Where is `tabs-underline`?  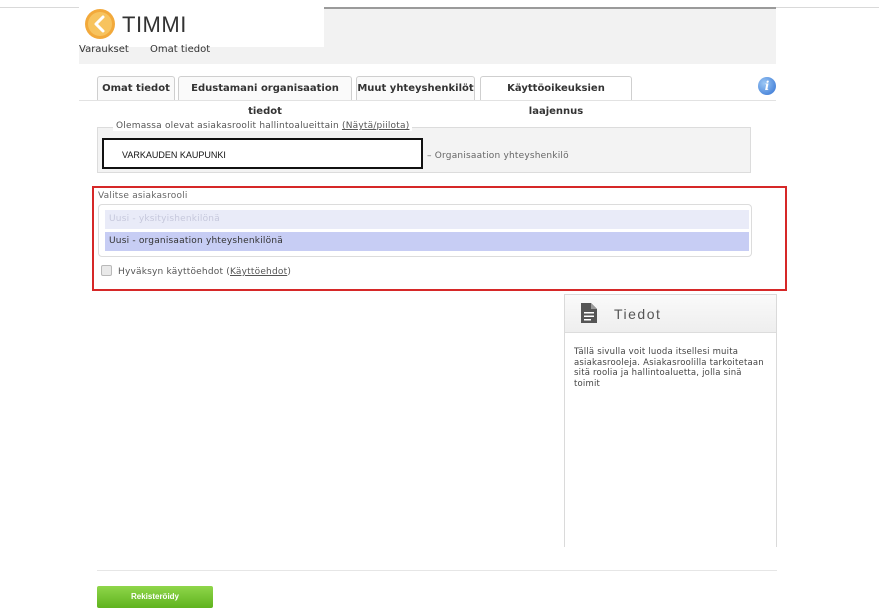
tabs-underline is located at coordinates (427, 100).